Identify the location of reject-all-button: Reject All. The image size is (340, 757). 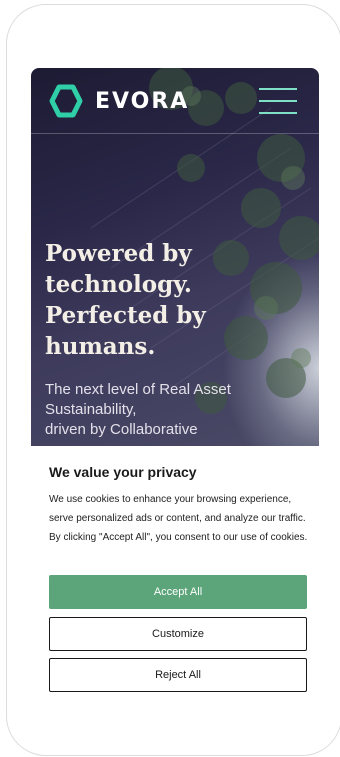
(178, 675).